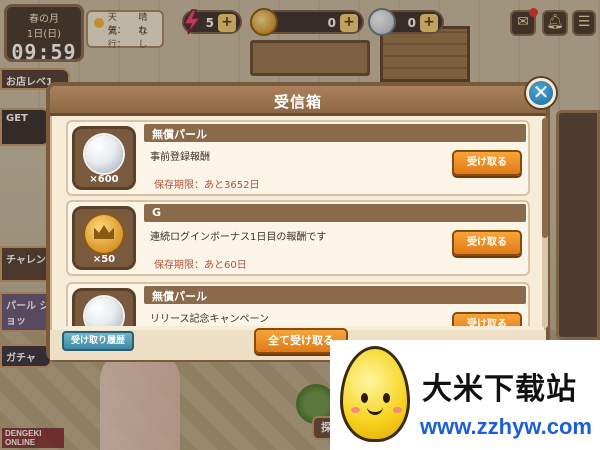  I want to click on item-thumbnail: ×50, so click(104, 238).